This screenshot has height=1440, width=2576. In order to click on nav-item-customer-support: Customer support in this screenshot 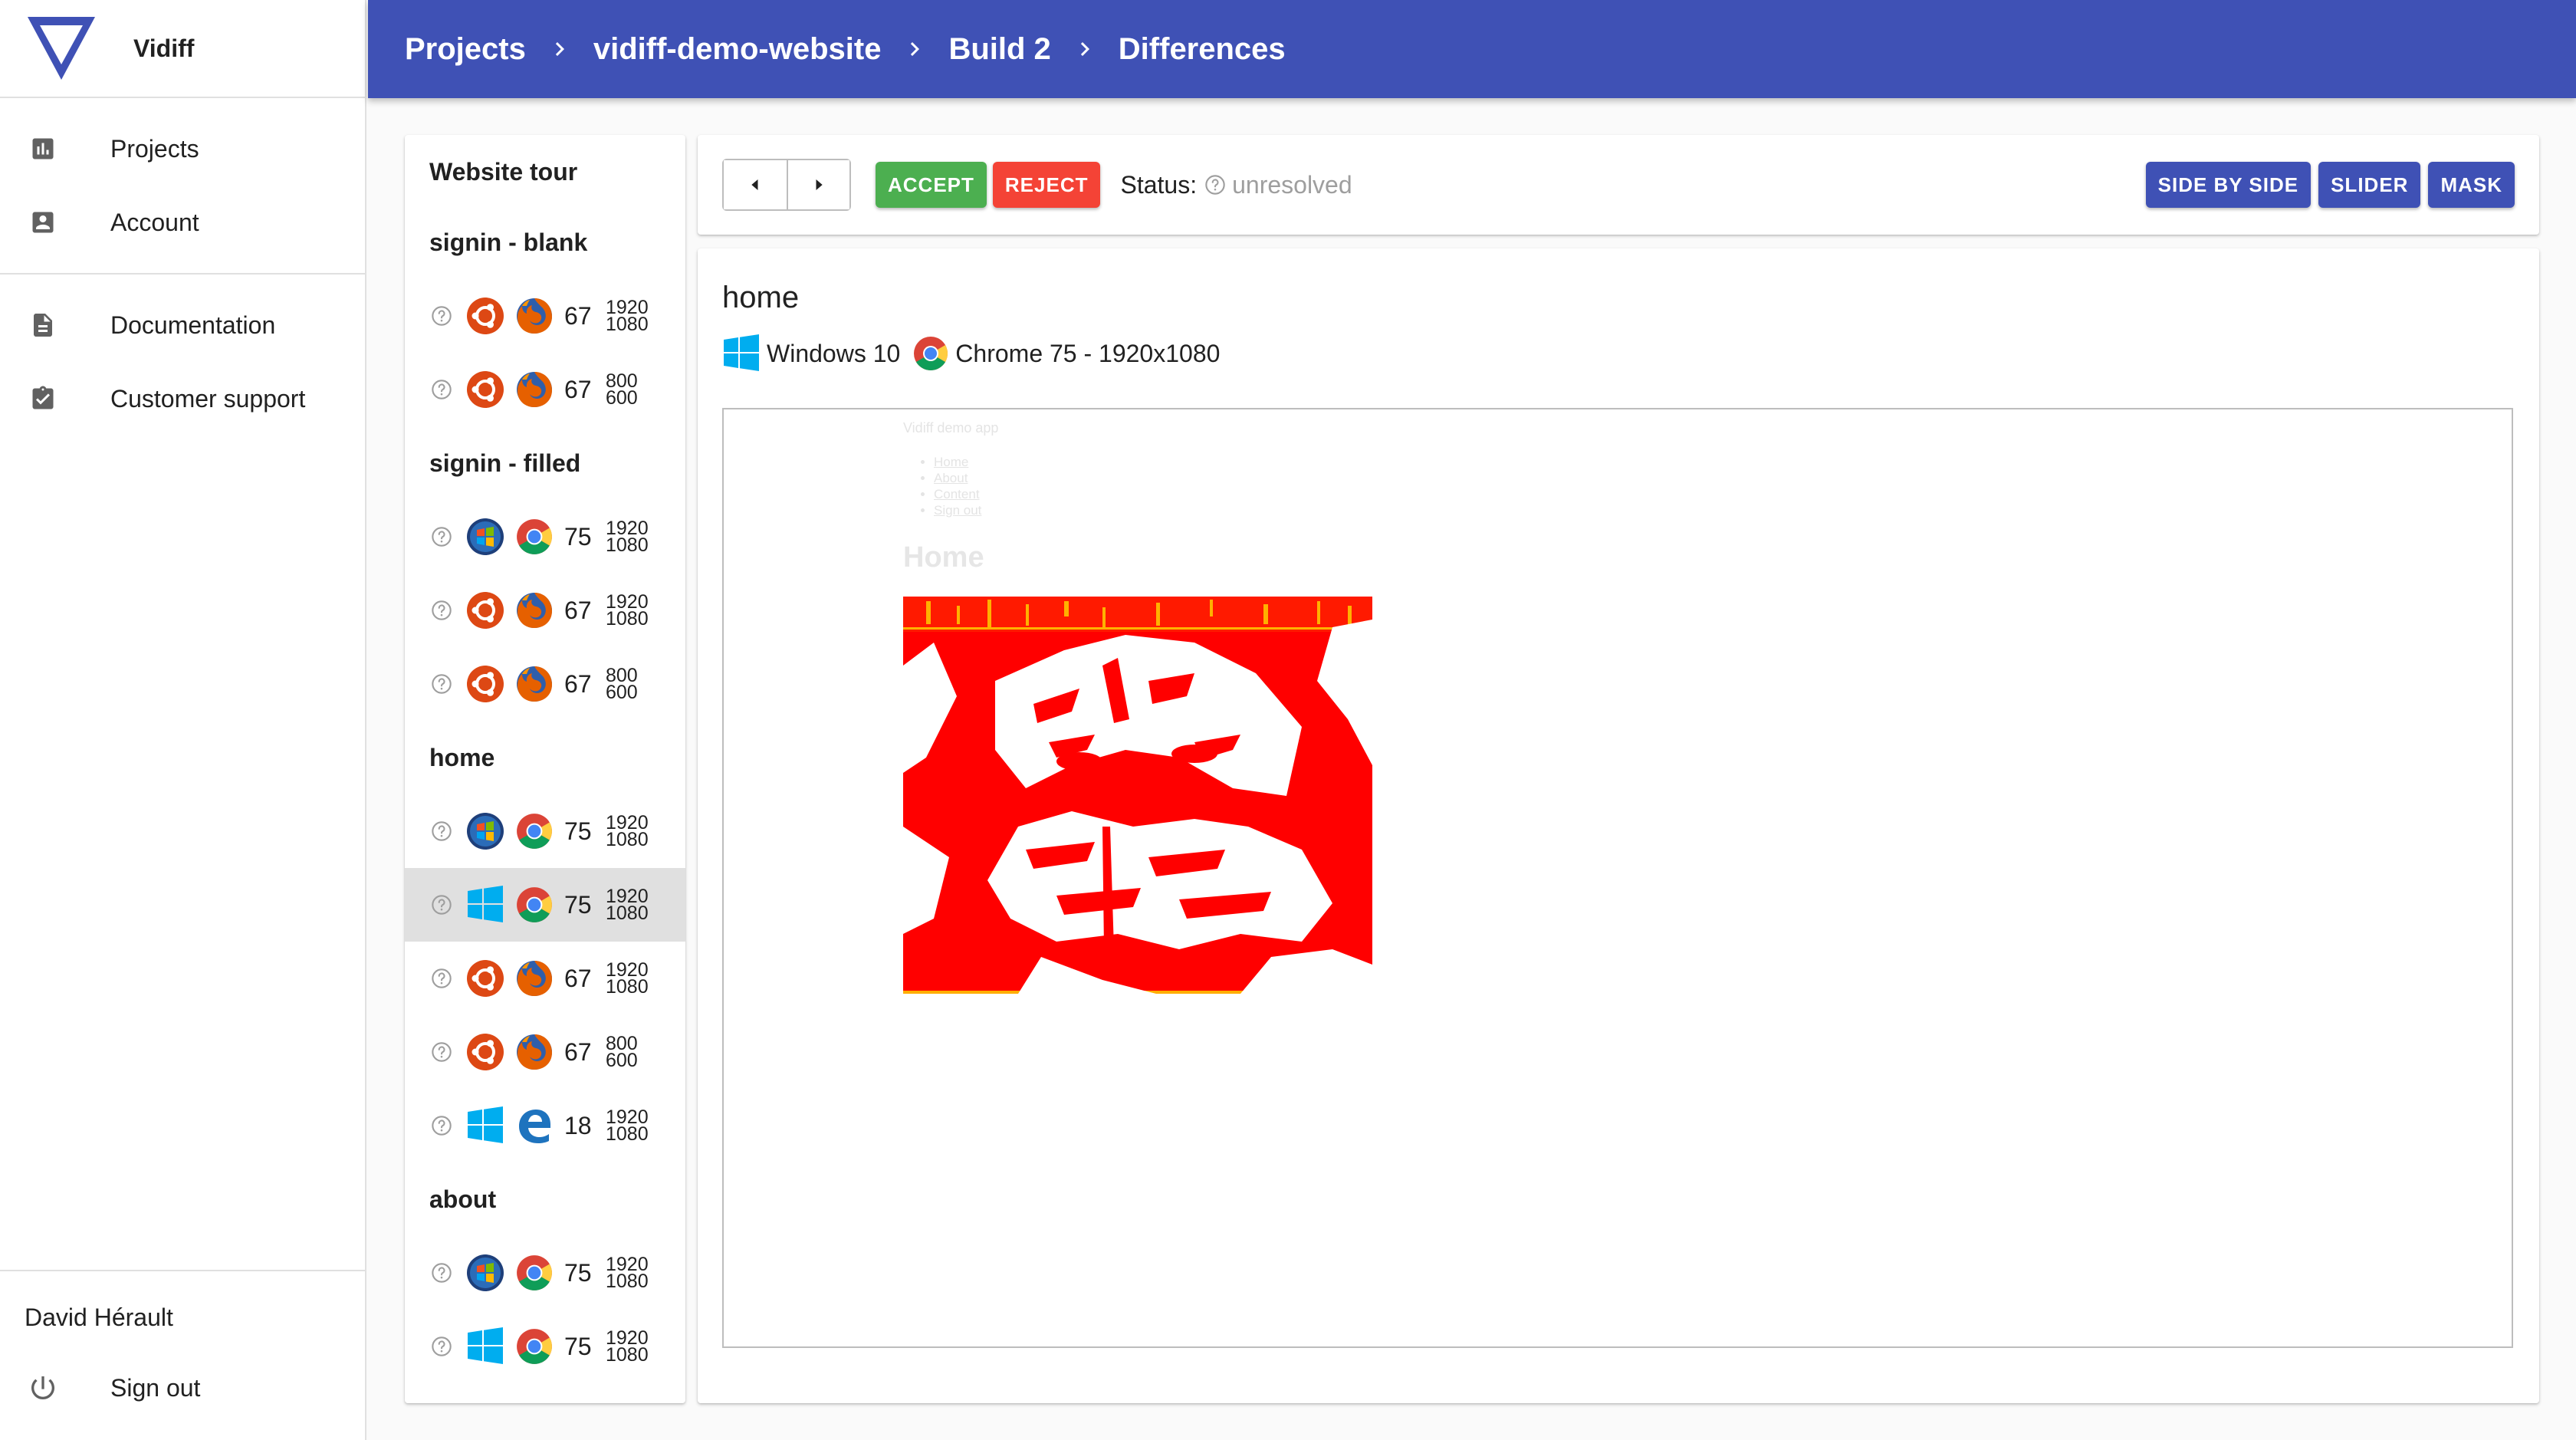, I will do `click(182, 399)`.